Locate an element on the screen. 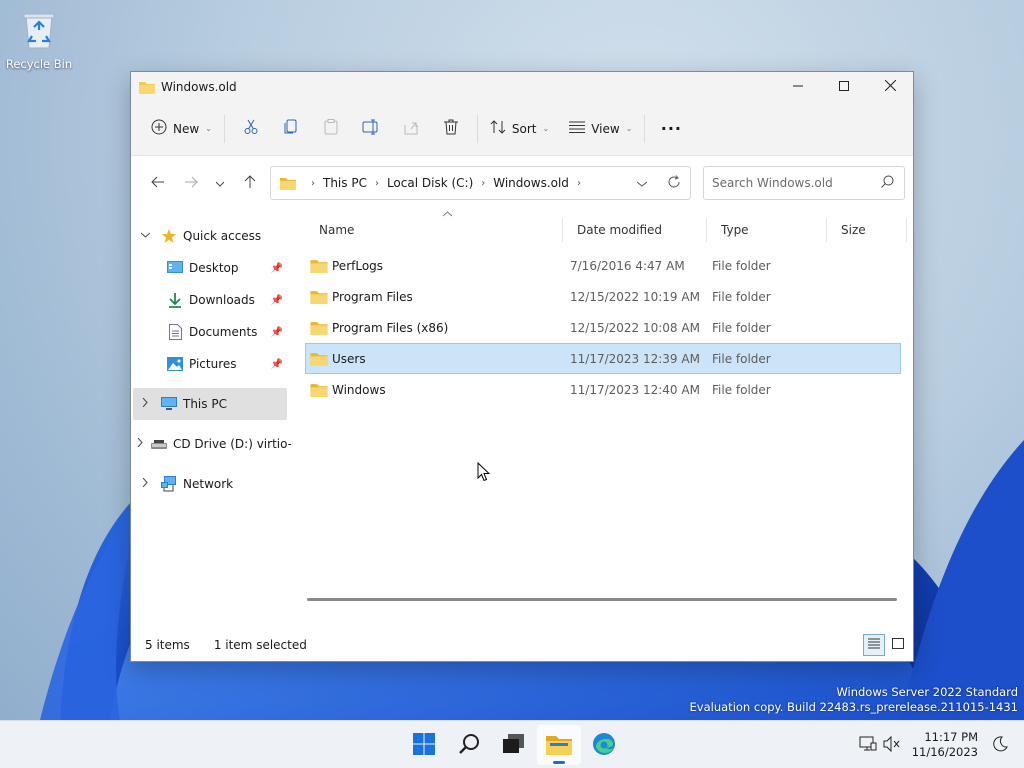 The image size is (1024, 768). file-row: Users 11/17/2023 12:39 AM File folder is located at coordinates (603, 358).